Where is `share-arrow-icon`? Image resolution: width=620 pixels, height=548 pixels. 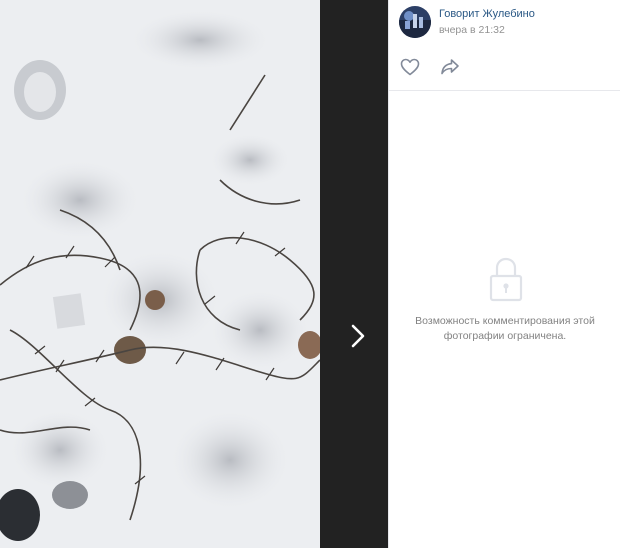
share-arrow-icon is located at coordinates (450, 67).